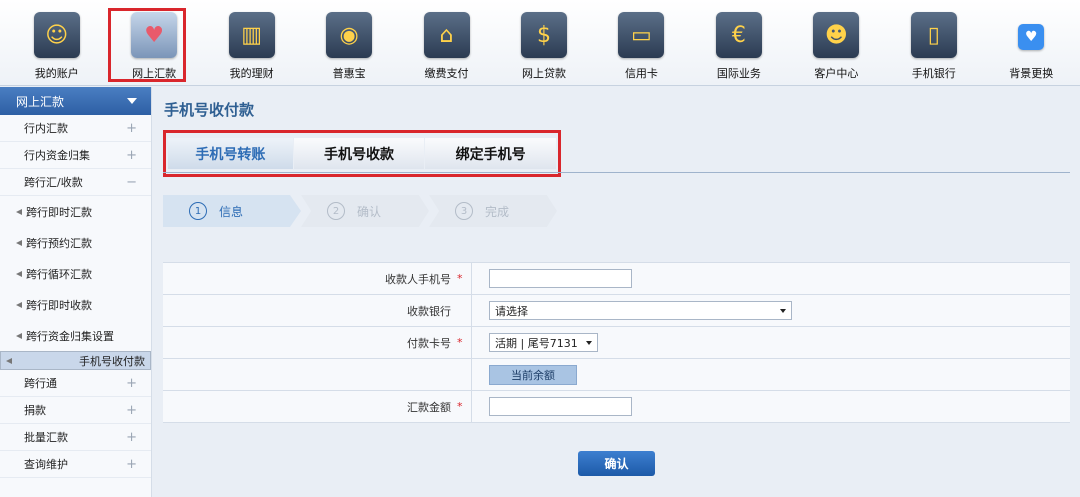 This screenshot has width=1080, height=497. I want to click on collapse-icon: −, so click(131, 182).